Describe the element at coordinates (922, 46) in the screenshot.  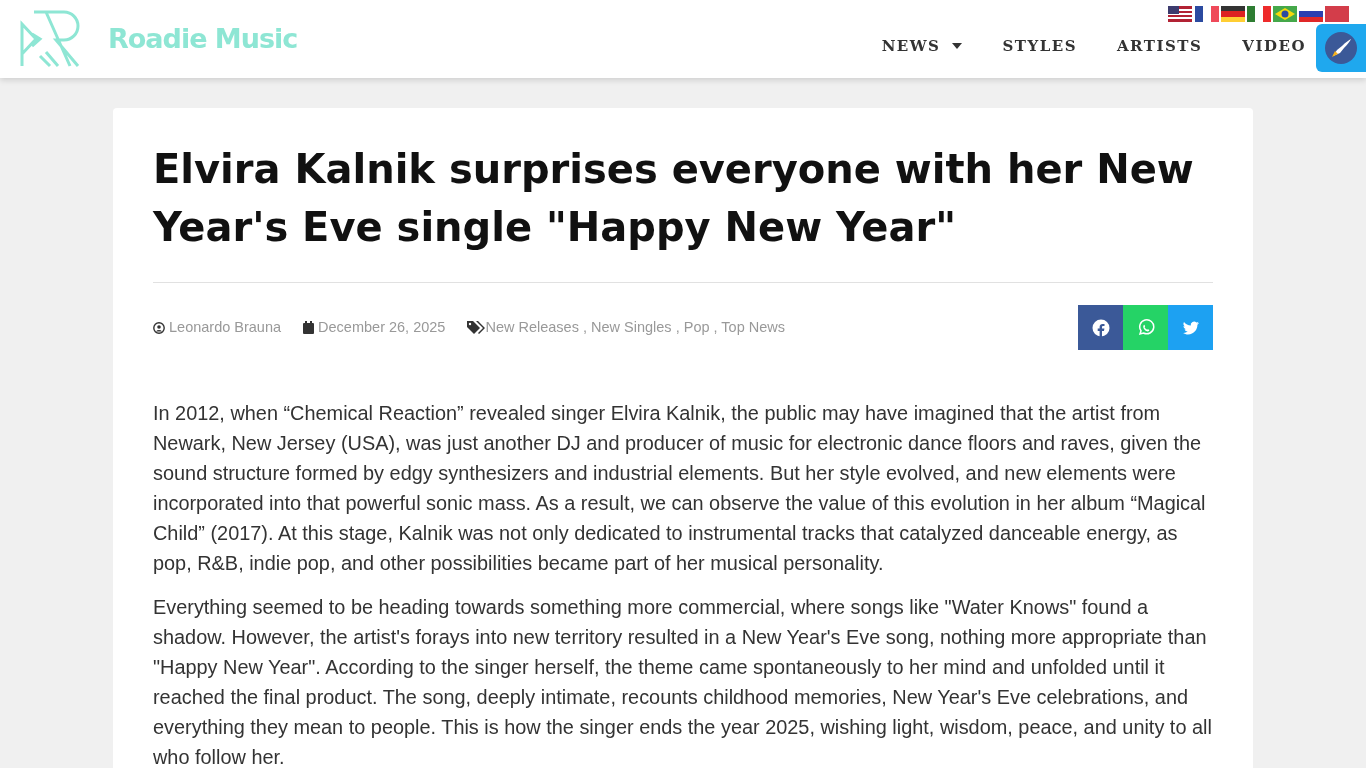
I see `nav-link: NEWS` at that location.